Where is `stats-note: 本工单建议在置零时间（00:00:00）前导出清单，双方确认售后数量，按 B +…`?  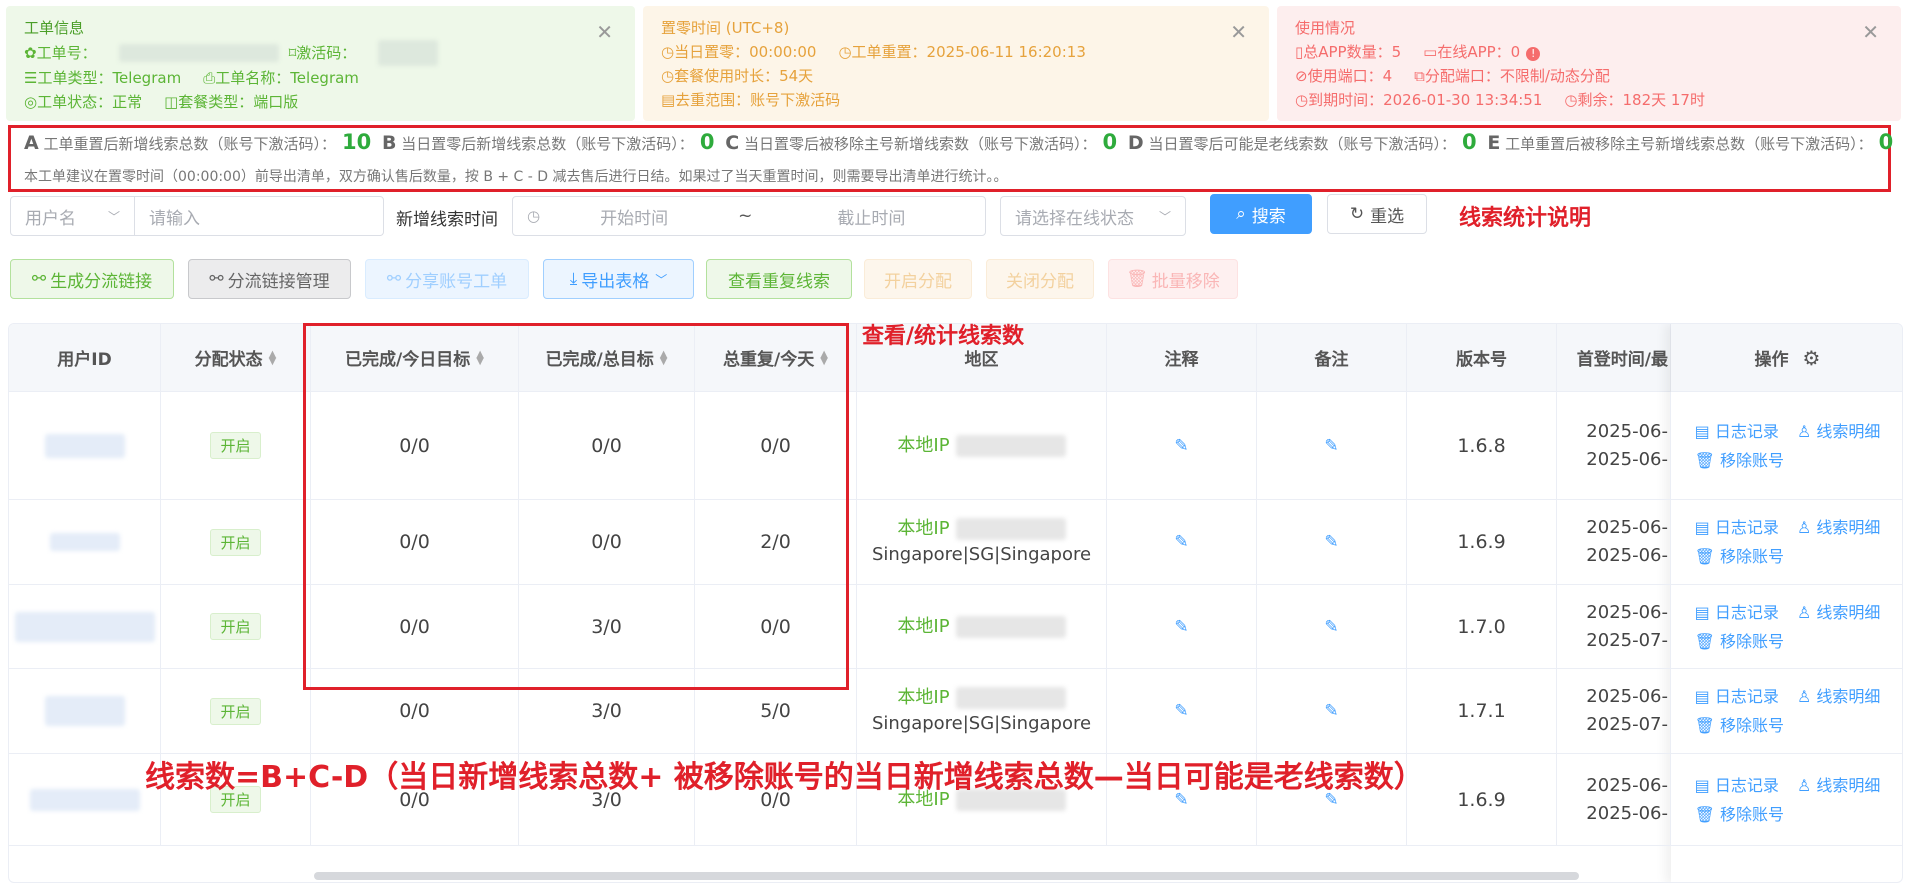 stats-note: 本工单建议在置零时间（00:00:00）前导出清单，双方确认售后数量，按 B +… is located at coordinates (516, 177).